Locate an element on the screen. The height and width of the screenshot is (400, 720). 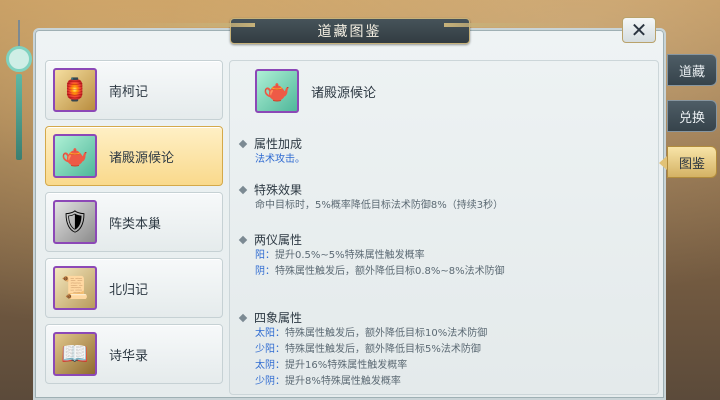
attribute-section: 特殊效果命中目标时，5%概率降低目标法术防御8%（持续3秒） is located at coordinates (370, 197).